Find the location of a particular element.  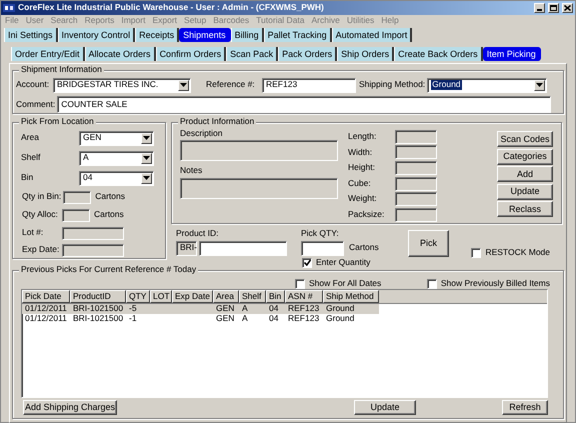

field-label: Qty Alloc: is located at coordinates (40, 215).